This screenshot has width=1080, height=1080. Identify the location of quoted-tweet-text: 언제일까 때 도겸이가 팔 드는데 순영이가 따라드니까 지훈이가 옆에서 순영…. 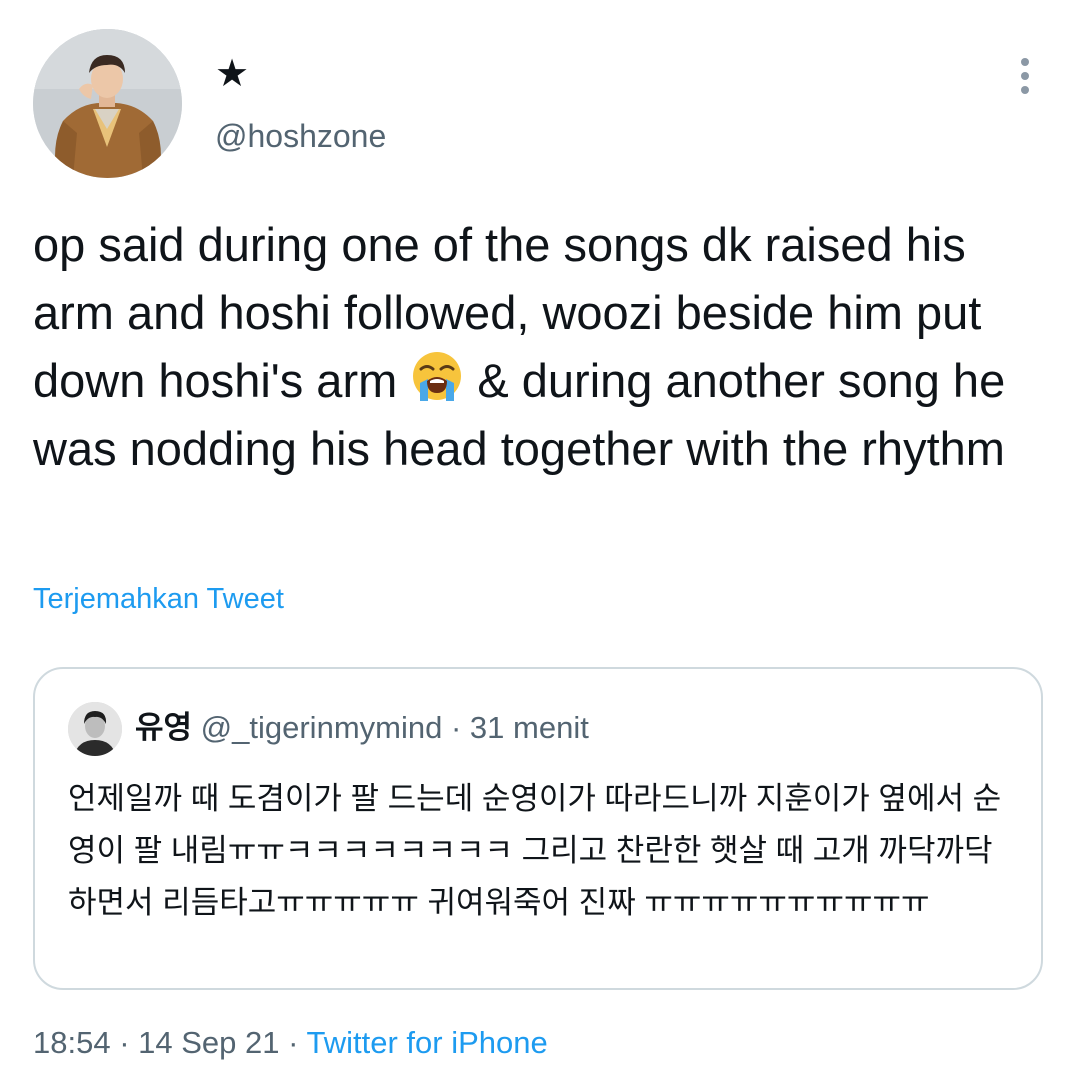
(535, 850).